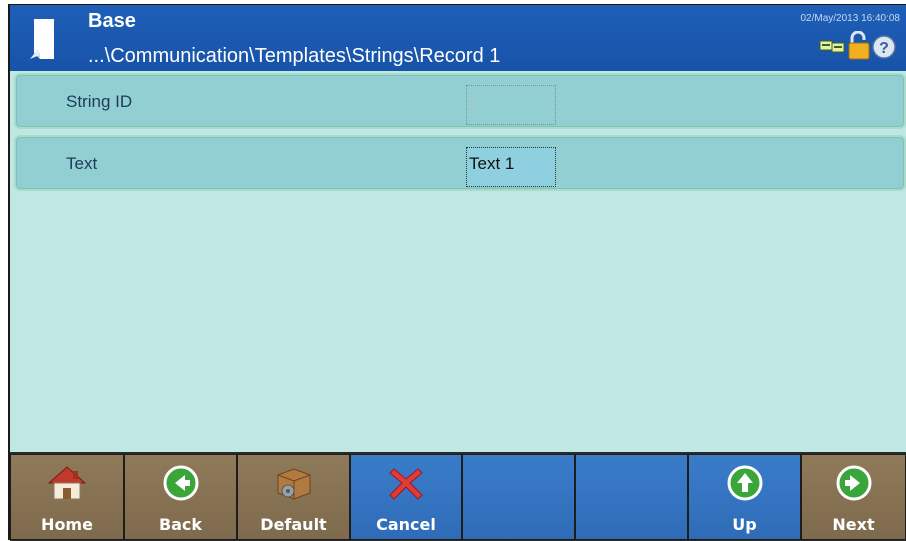  Describe the element at coordinates (293, 524) in the screenshot. I see `default-label: Default` at that location.